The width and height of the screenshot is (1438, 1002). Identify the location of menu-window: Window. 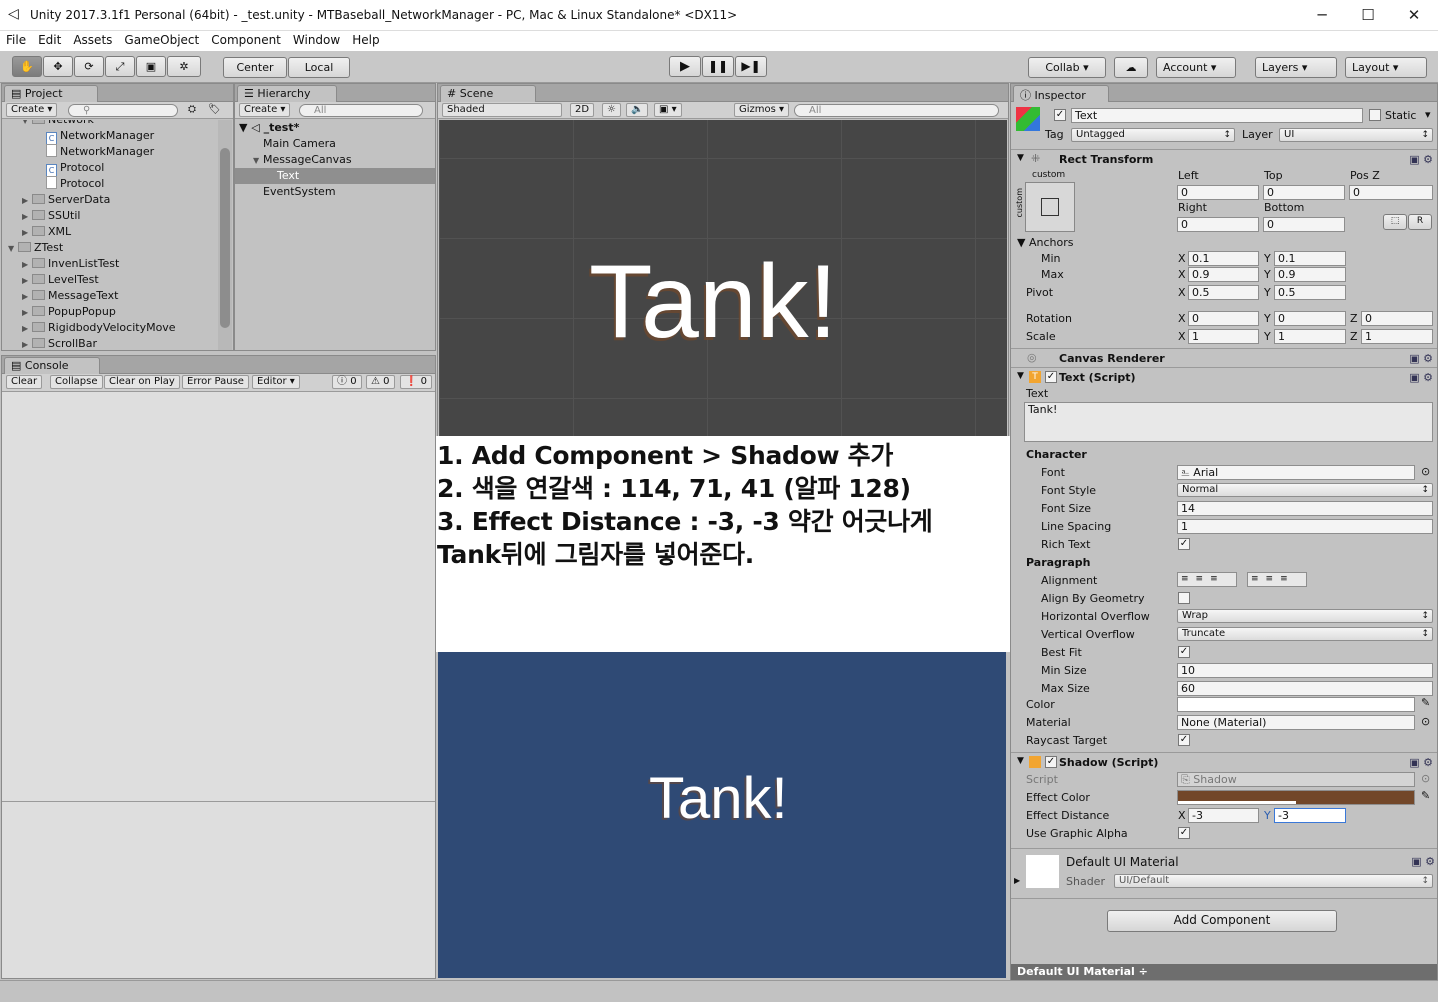
(316, 40).